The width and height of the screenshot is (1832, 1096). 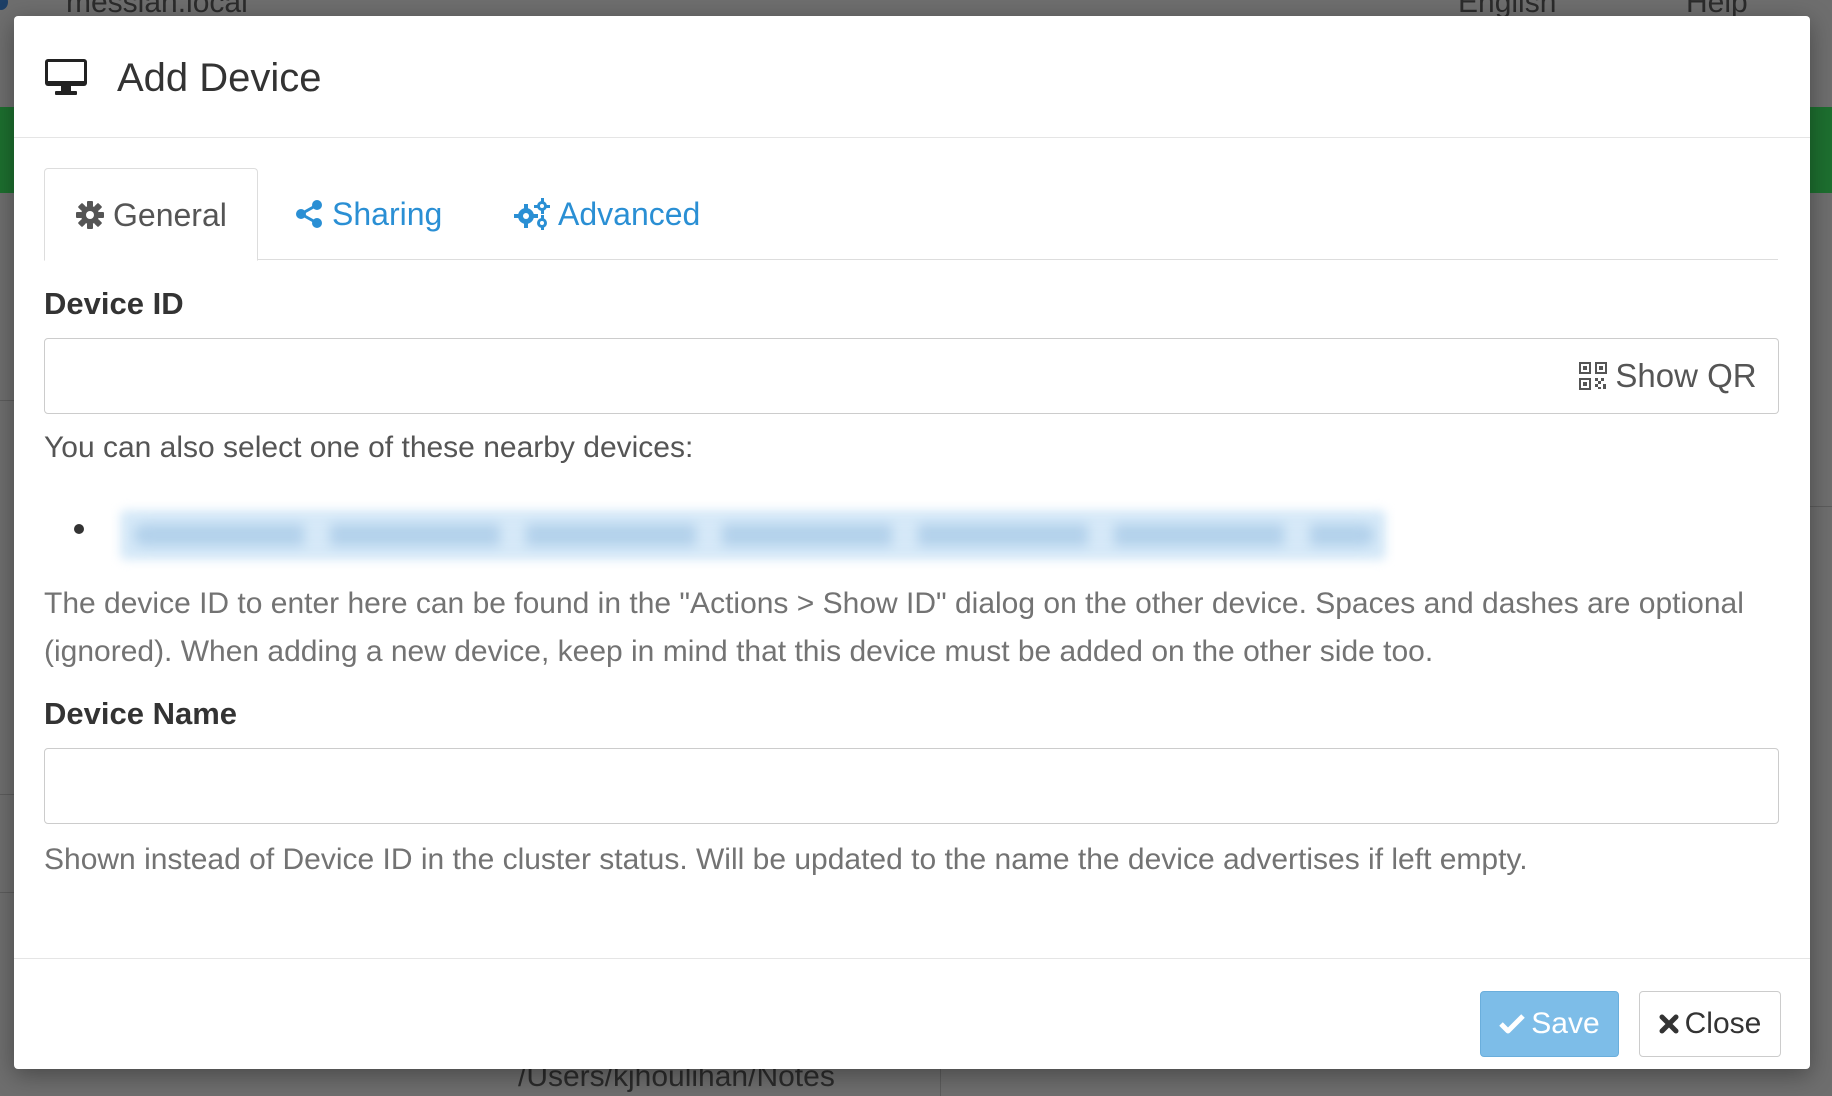 I want to click on save-button: Save, so click(x=1549, y=1024).